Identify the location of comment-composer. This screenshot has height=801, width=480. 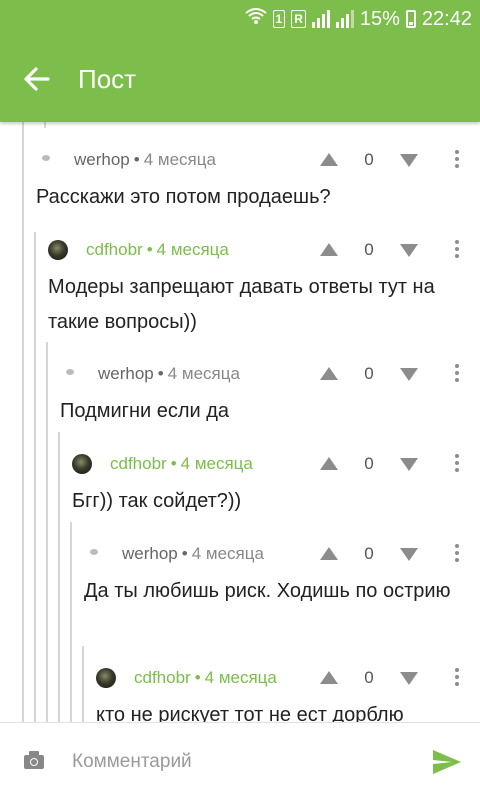
(240, 761).